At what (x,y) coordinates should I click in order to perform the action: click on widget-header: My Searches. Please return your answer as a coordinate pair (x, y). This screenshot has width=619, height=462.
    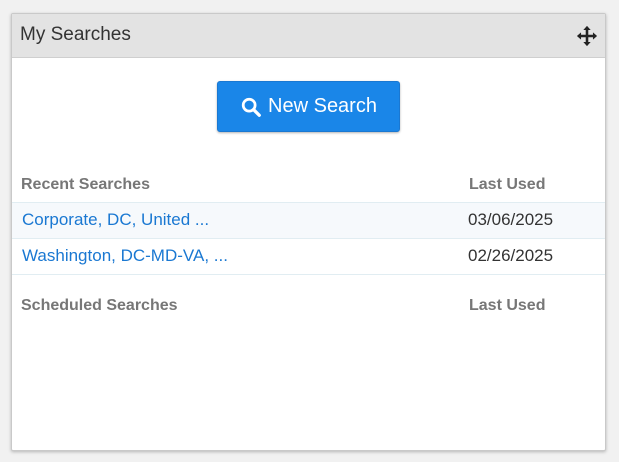
    Looking at the image, I should click on (308, 36).